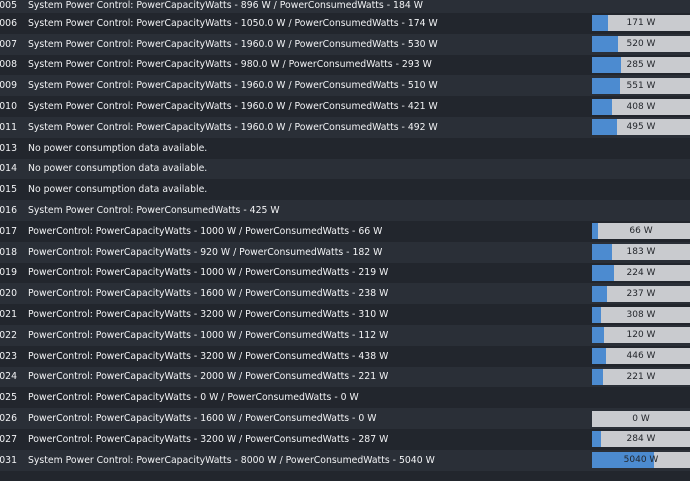 The width and height of the screenshot is (690, 481). What do you see at coordinates (8, 231) in the screenshot?
I see `row-id: 017` at bounding box center [8, 231].